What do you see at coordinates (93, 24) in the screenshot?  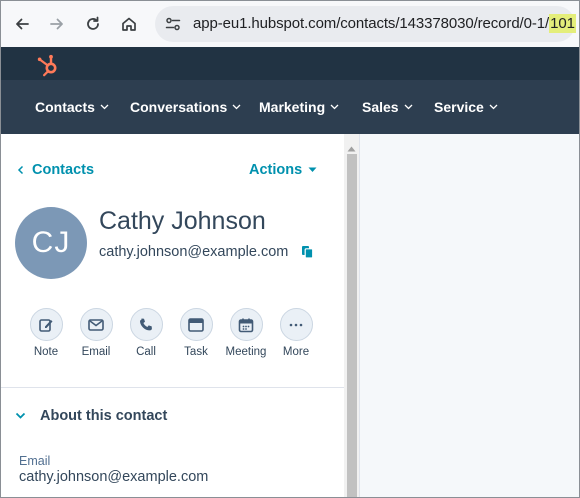 I see `reload-icon` at bounding box center [93, 24].